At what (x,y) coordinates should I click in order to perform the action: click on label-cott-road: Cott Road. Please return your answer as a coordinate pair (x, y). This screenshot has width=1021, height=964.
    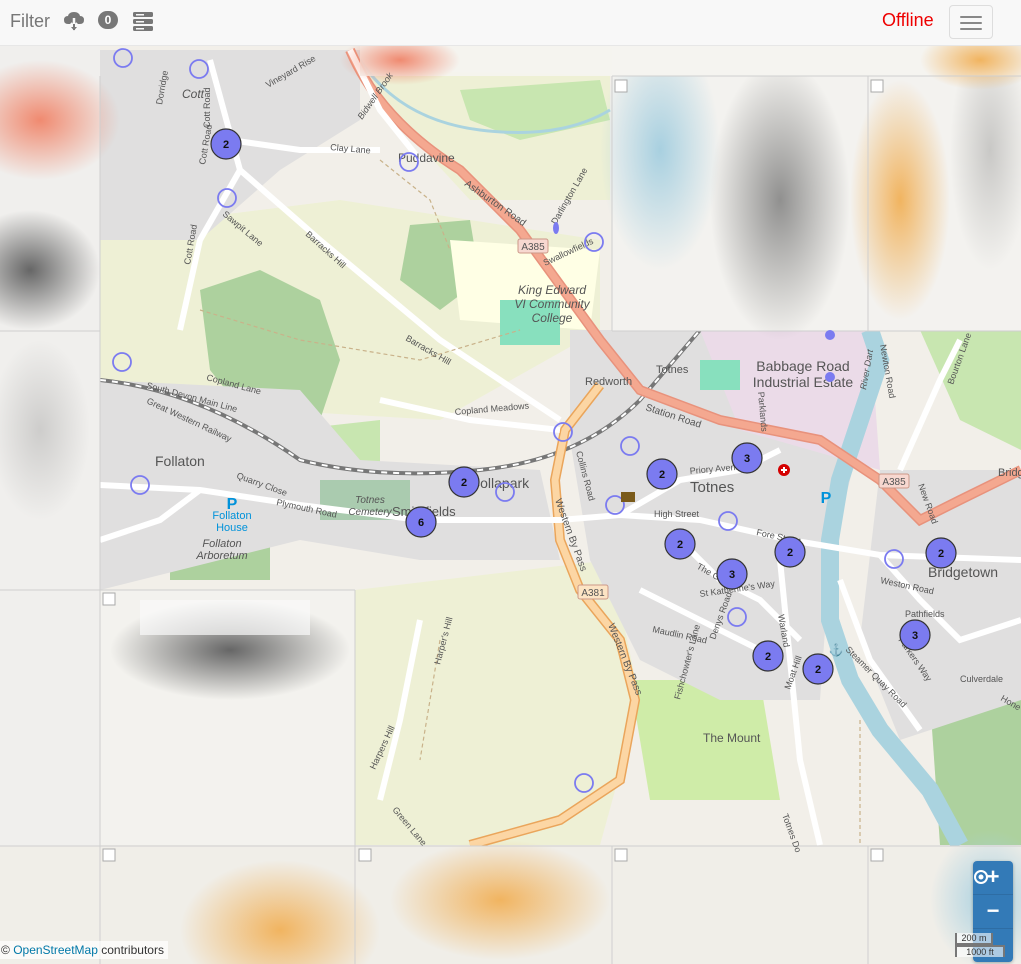
    Looking at the image, I should click on (207, 107).